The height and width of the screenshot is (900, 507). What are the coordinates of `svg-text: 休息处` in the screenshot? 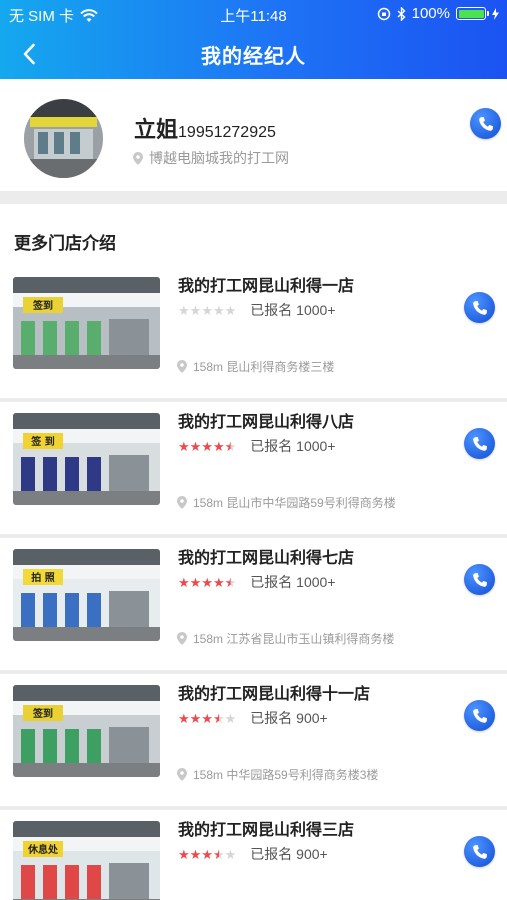 It's located at (43, 849).